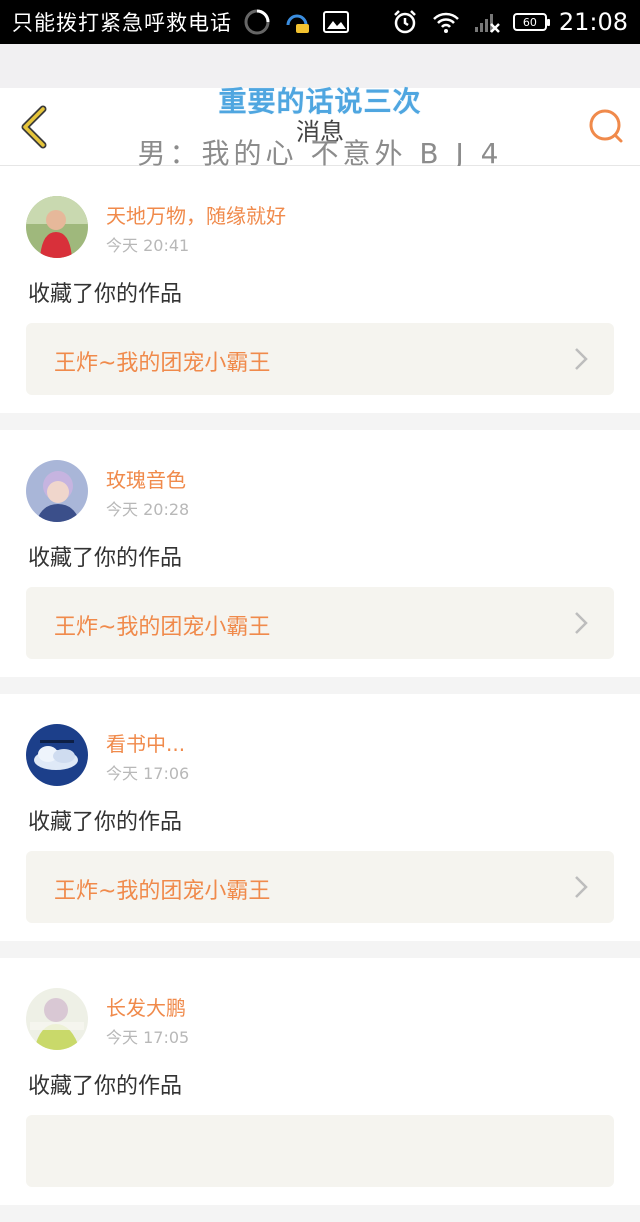  What do you see at coordinates (405, 22) in the screenshot?
I see `alarm-icon` at bounding box center [405, 22].